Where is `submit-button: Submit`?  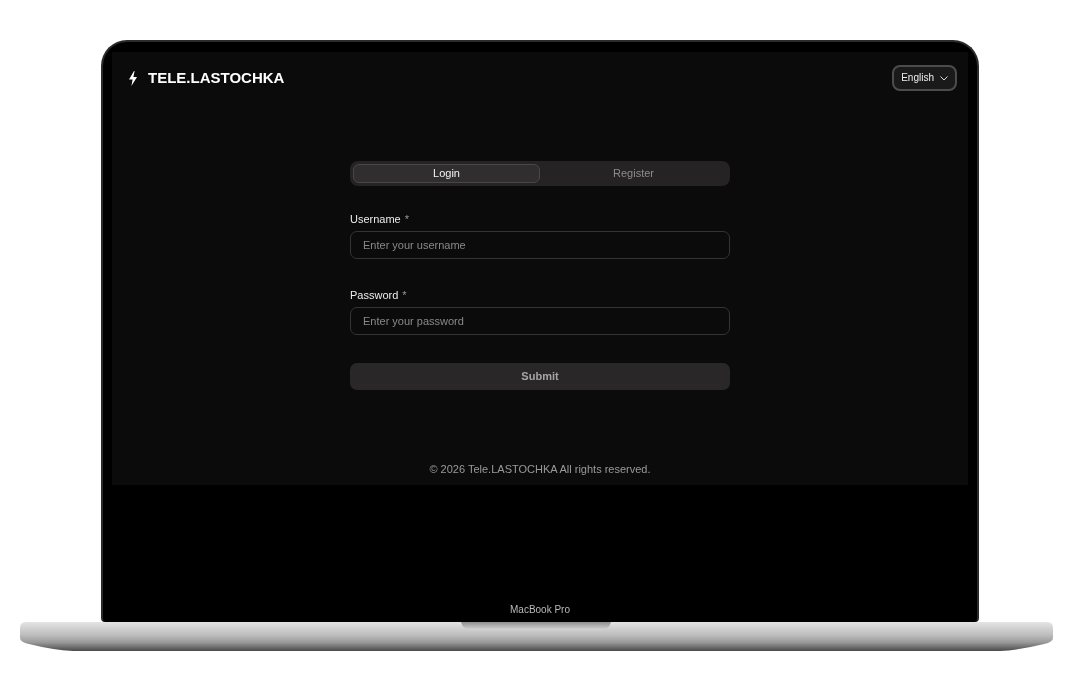 submit-button: Submit is located at coordinates (540, 376).